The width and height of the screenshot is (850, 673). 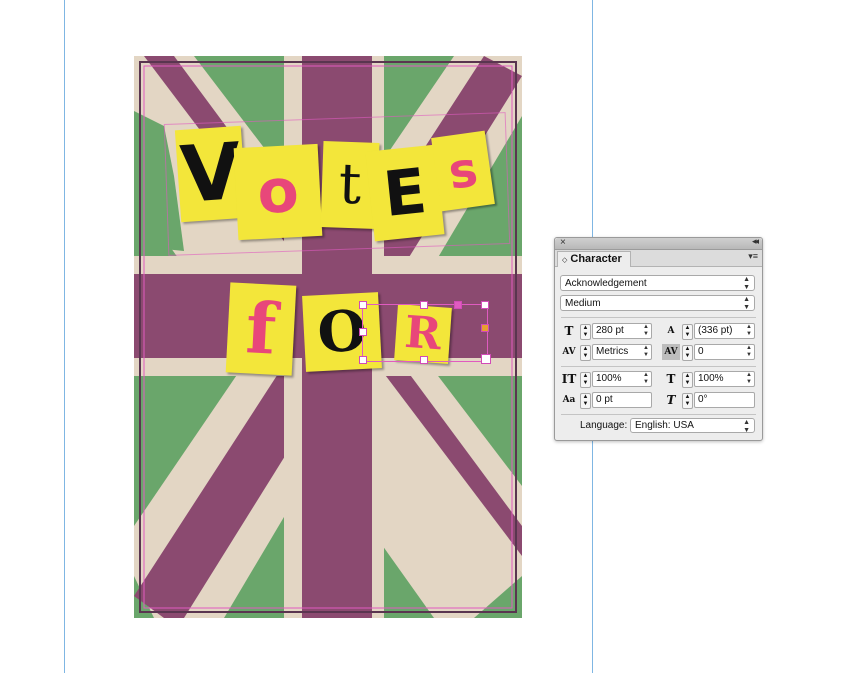 I want to click on vertical-scale-input: 100% ▲ ▼, so click(x=622, y=379).